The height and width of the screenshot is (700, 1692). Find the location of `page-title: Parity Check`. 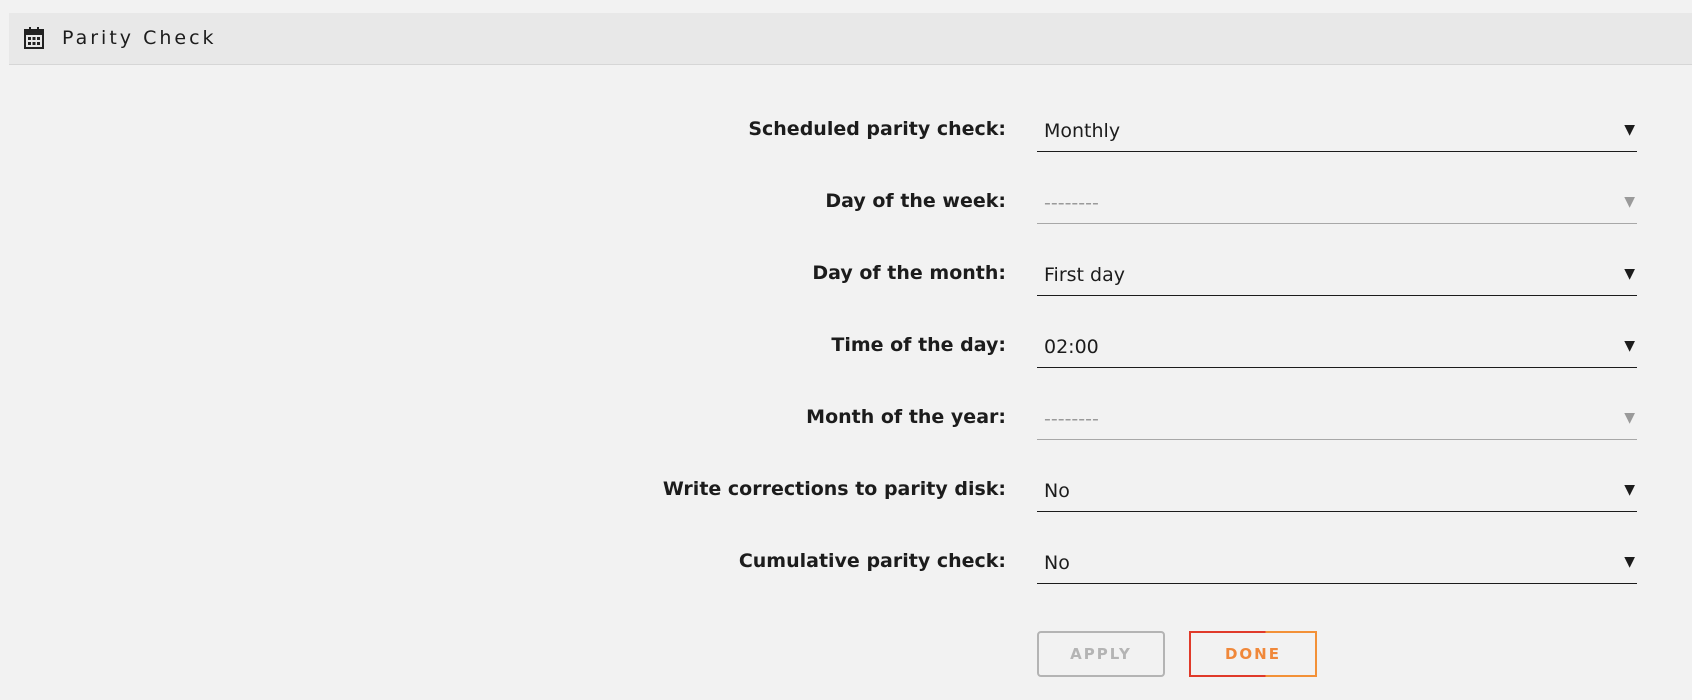

page-title: Parity Check is located at coordinates (139, 38).